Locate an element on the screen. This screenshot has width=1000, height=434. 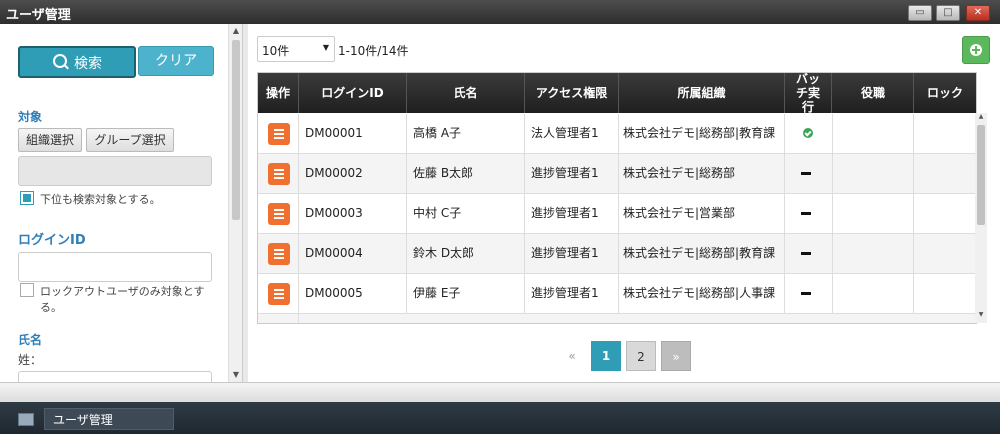
per-page-select: 10件 ▼ is located at coordinates (296, 49).